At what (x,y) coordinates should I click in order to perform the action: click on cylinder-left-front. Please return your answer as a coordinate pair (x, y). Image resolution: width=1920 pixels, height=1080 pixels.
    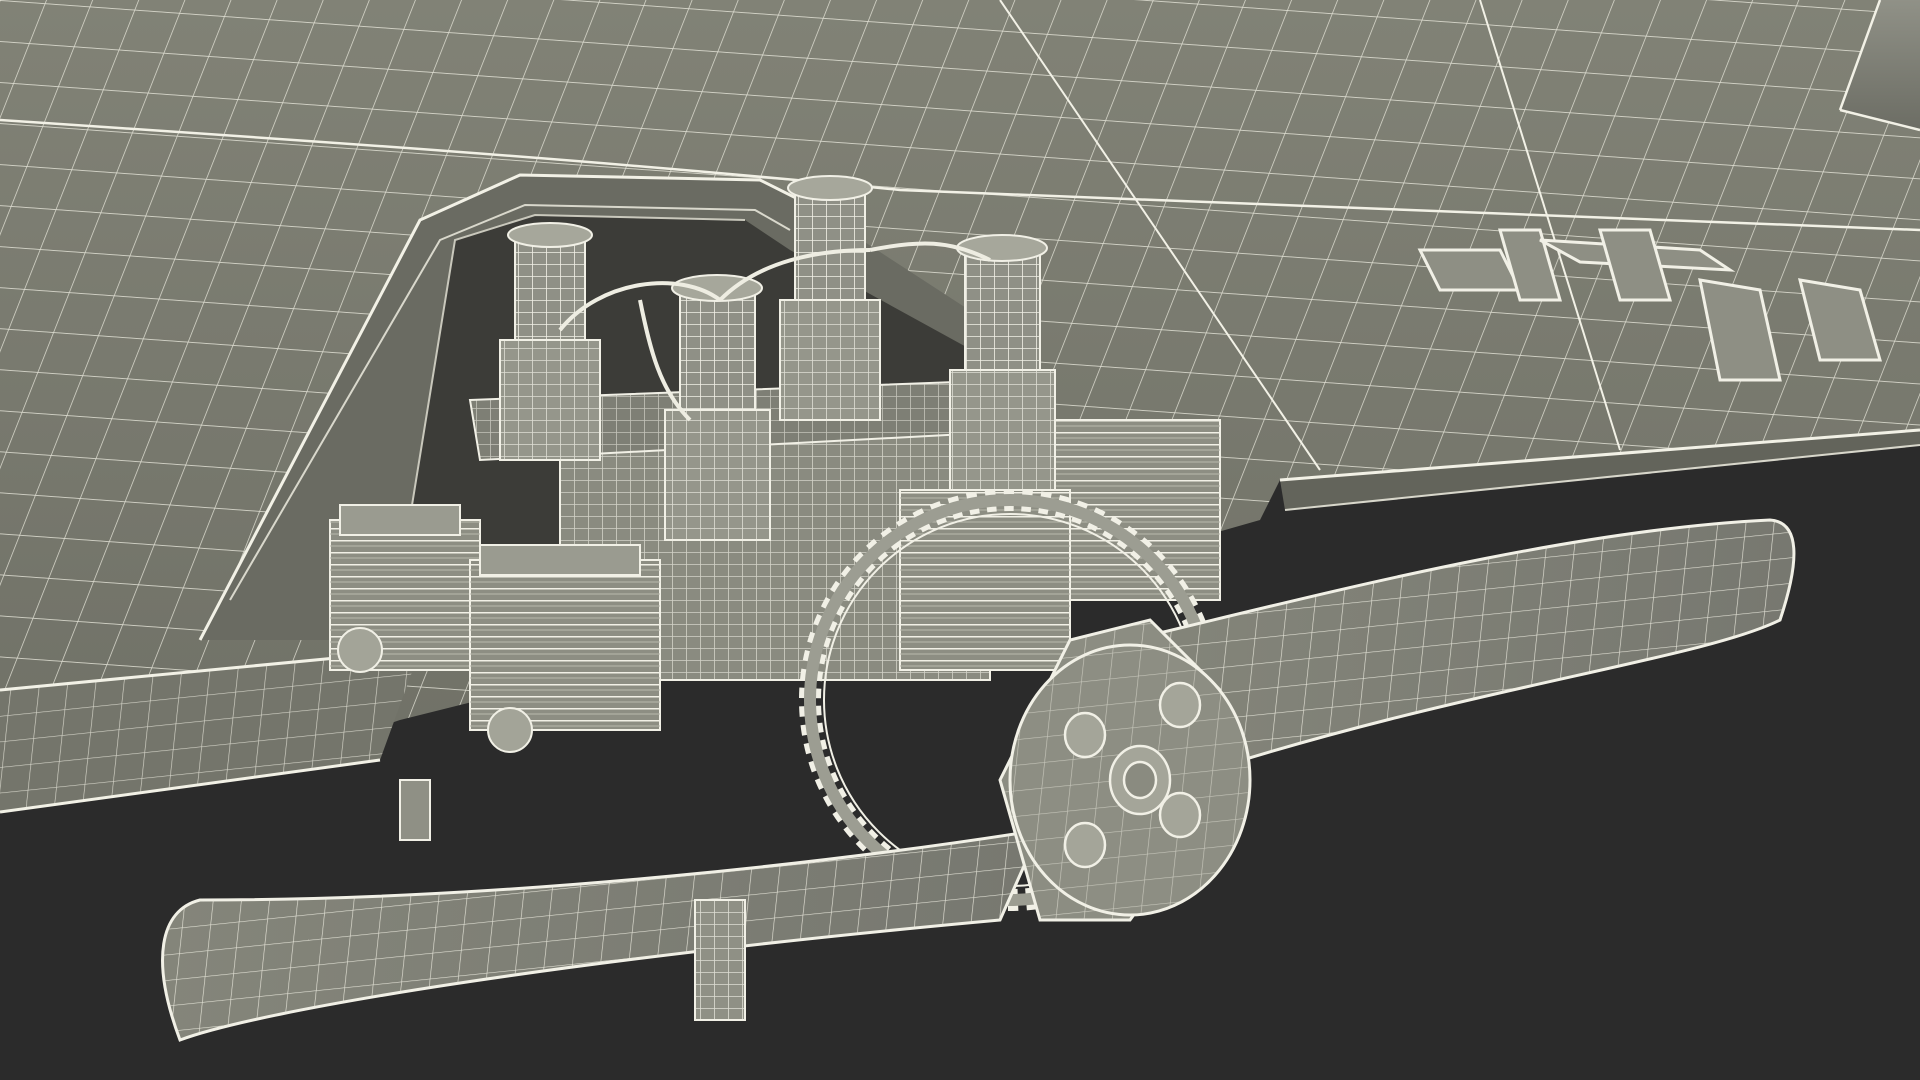
    Looking at the image, I should click on (565, 637).